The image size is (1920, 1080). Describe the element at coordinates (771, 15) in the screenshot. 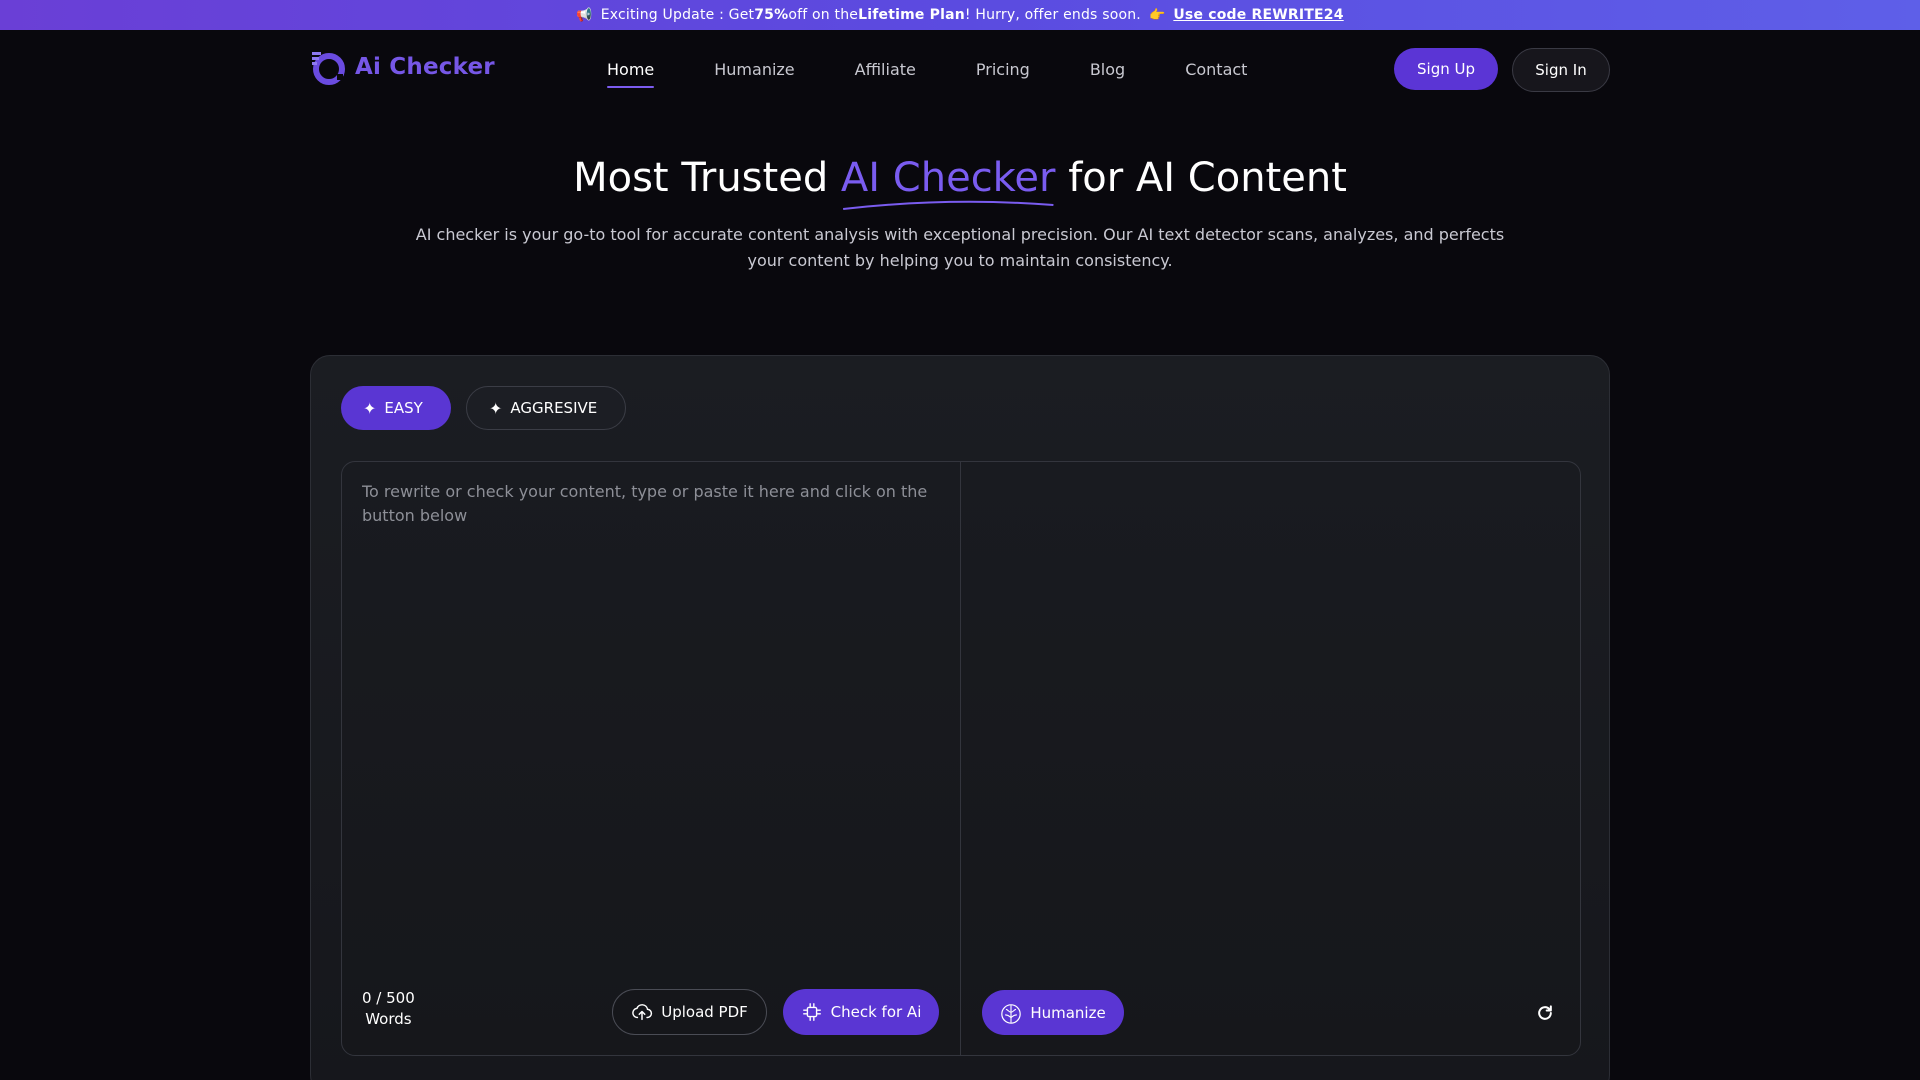

I see `announcement-discount: 75%` at that location.